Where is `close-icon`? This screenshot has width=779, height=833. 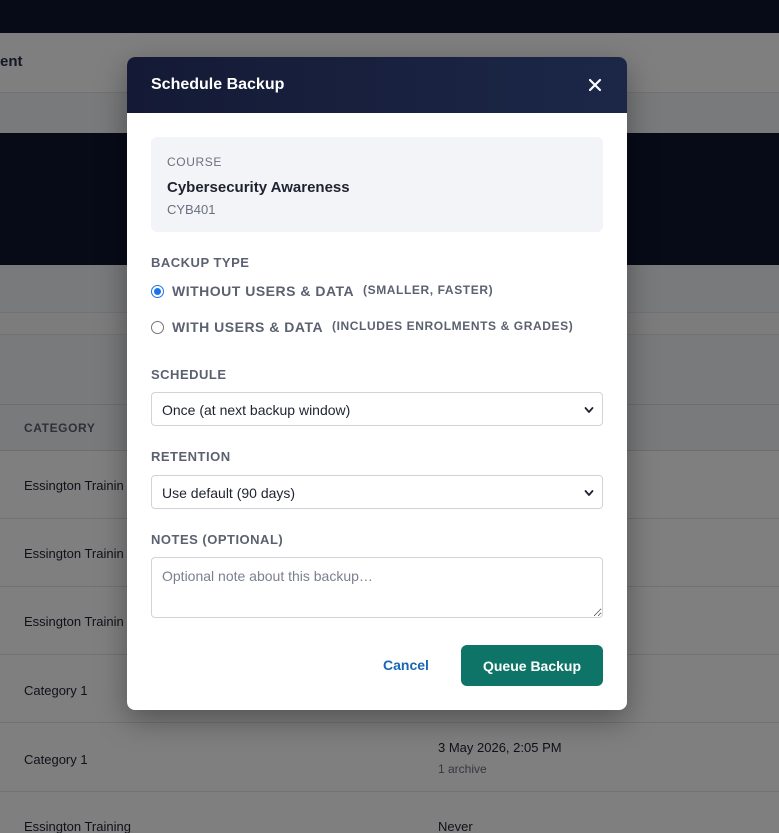 close-icon is located at coordinates (595, 85).